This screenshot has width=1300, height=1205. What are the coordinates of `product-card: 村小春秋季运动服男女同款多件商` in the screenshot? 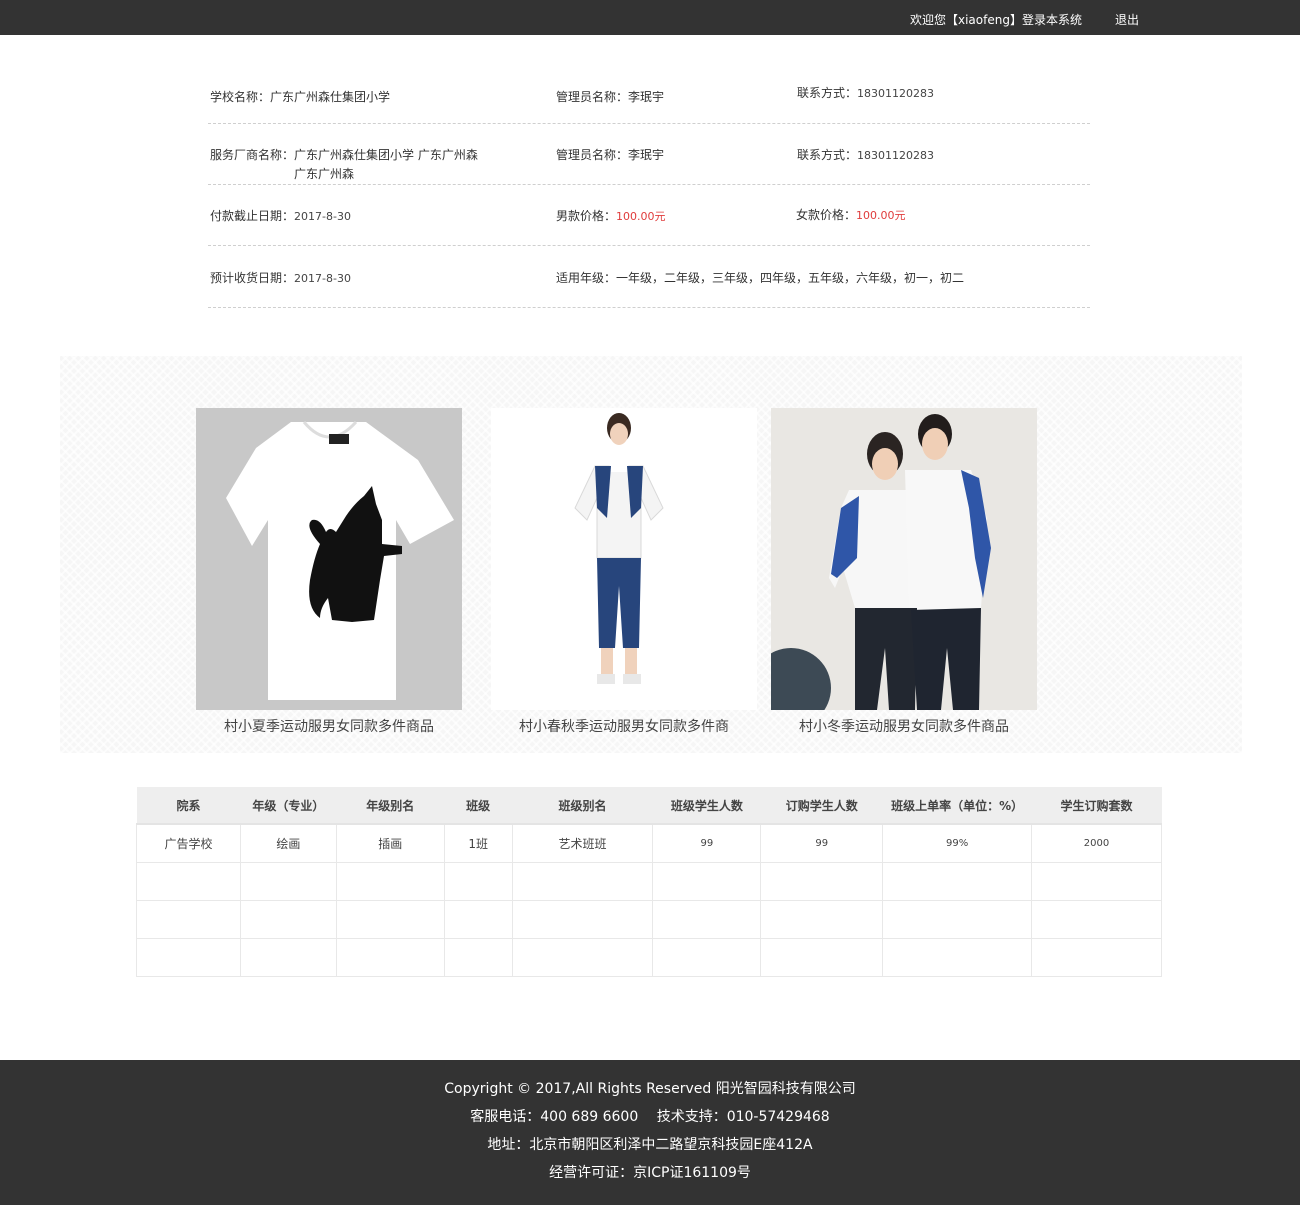 It's located at (624, 572).